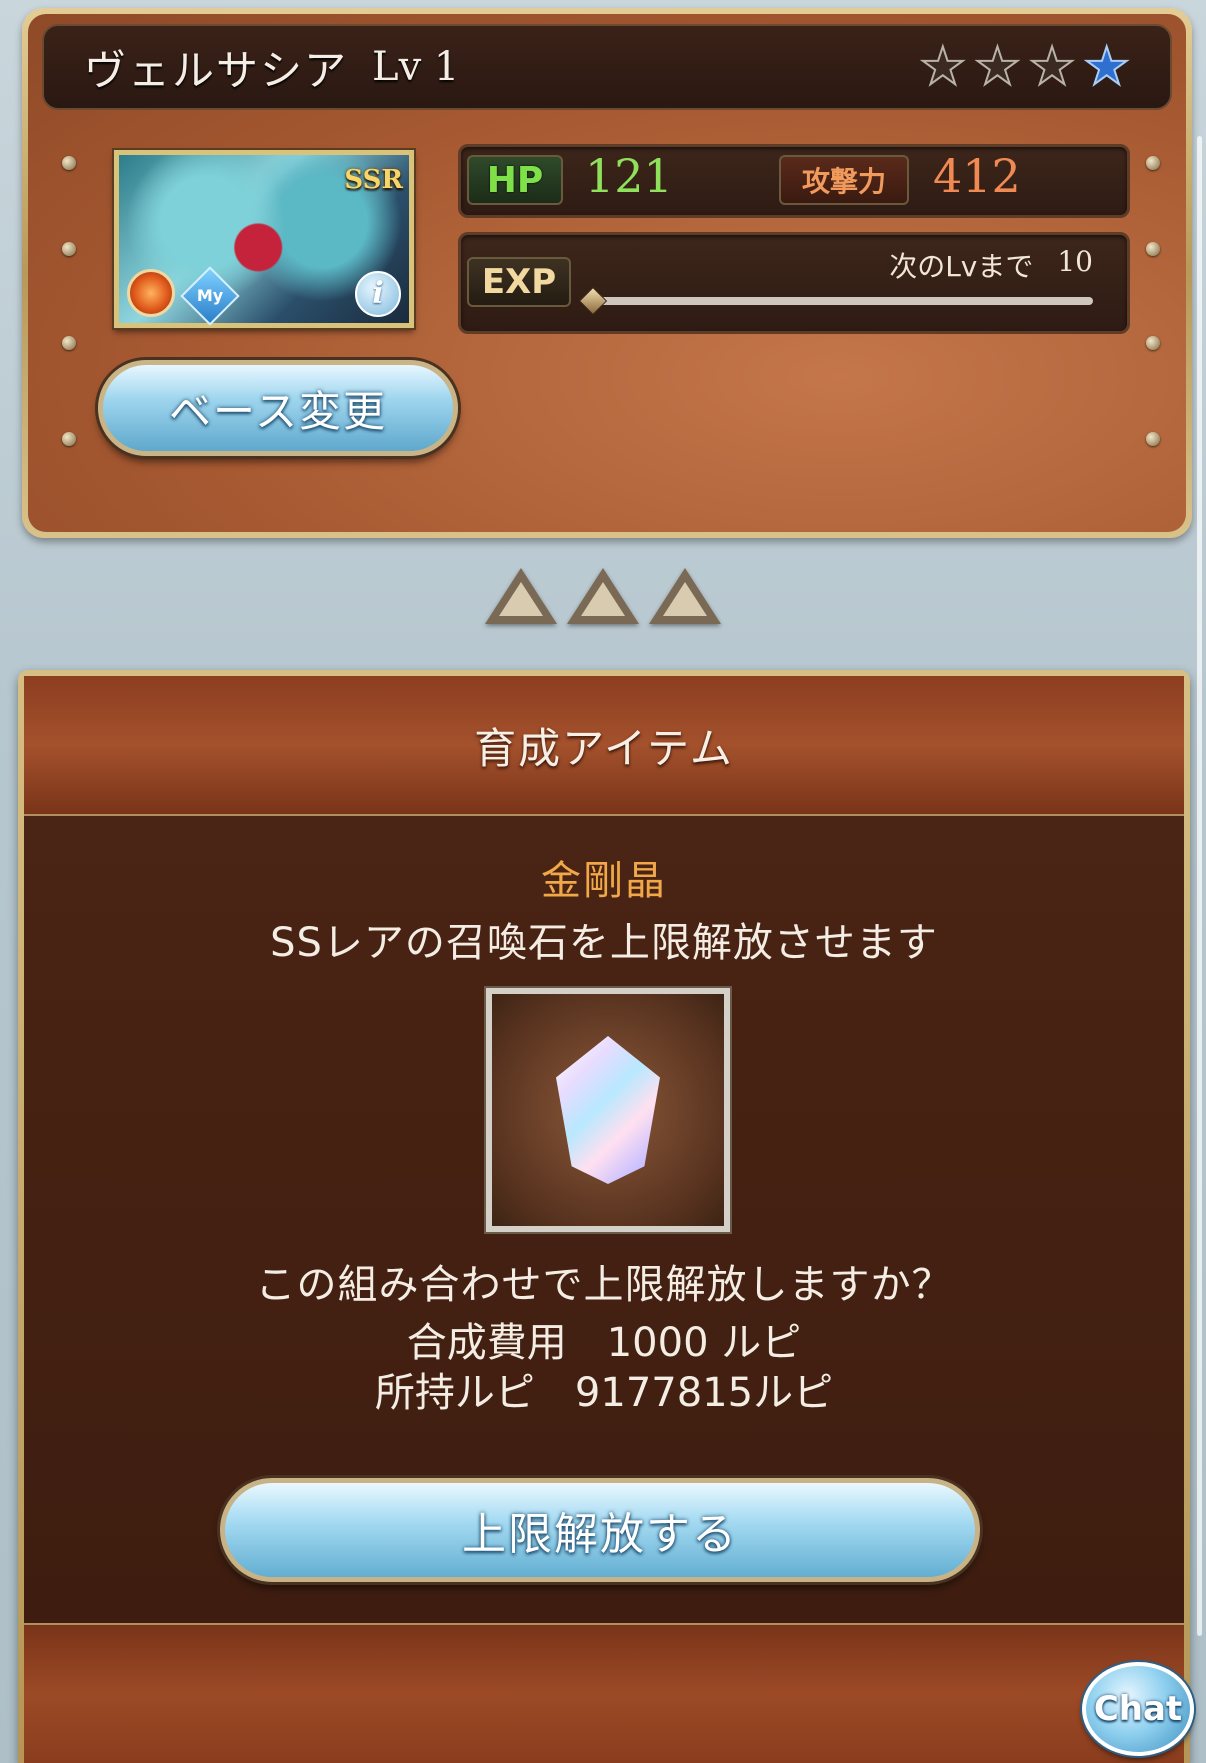 This screenshot has height=1763, width=1206. What do you see at coordinates (1025, 67) in the screenshot?
I see `uncap-stars: ★ ★ ★ ★` at bounding box center [1025, 67].